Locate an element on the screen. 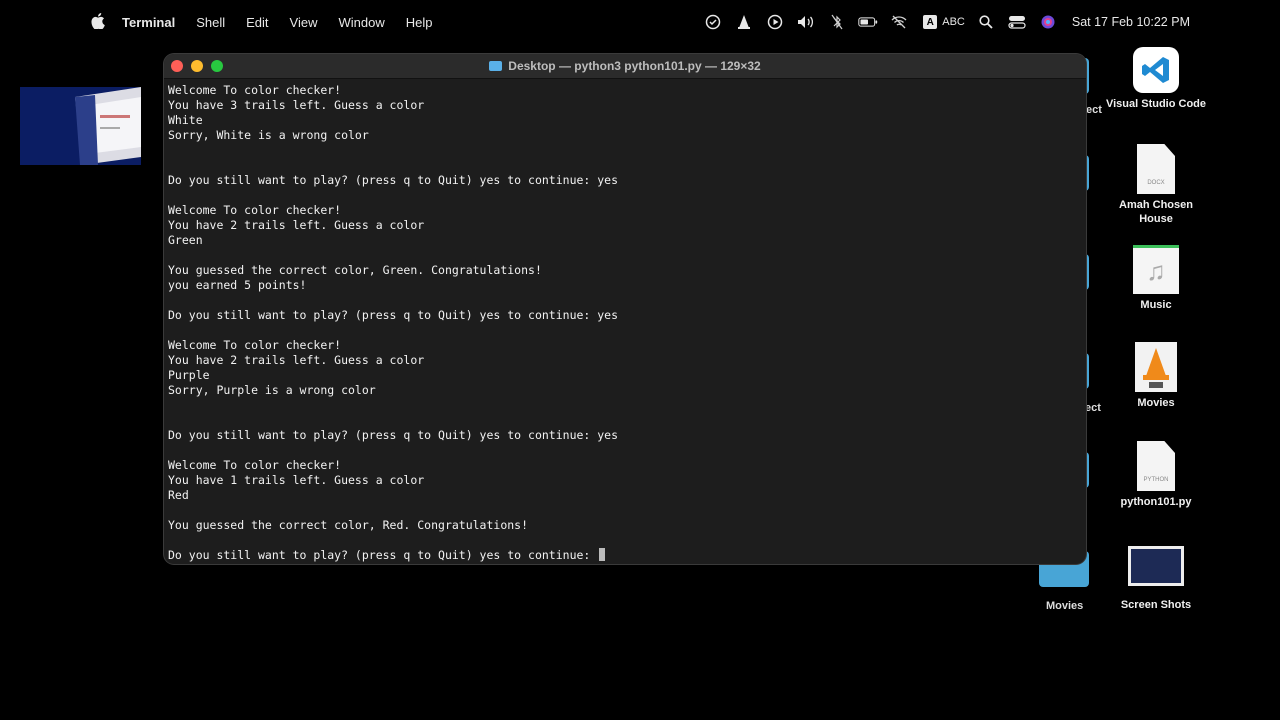 Image resolution: width=1280 pixels, height=720 pixels. desktop-icon-screenshots: Screen Shots is located at coordinates (1156, 579).